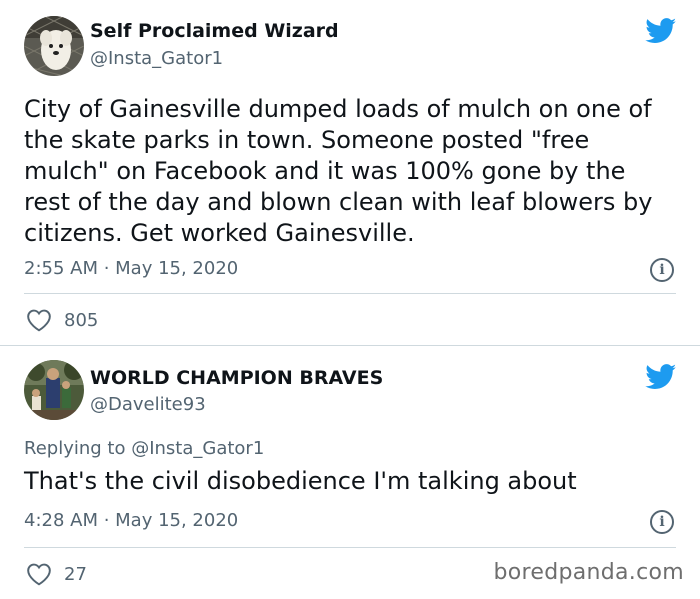 The image size is (700, 599). What do you see at coordinates (588, 572) in the screenshot?
I see `watermark: boredpanda.com` at bounding box center [588, 572].